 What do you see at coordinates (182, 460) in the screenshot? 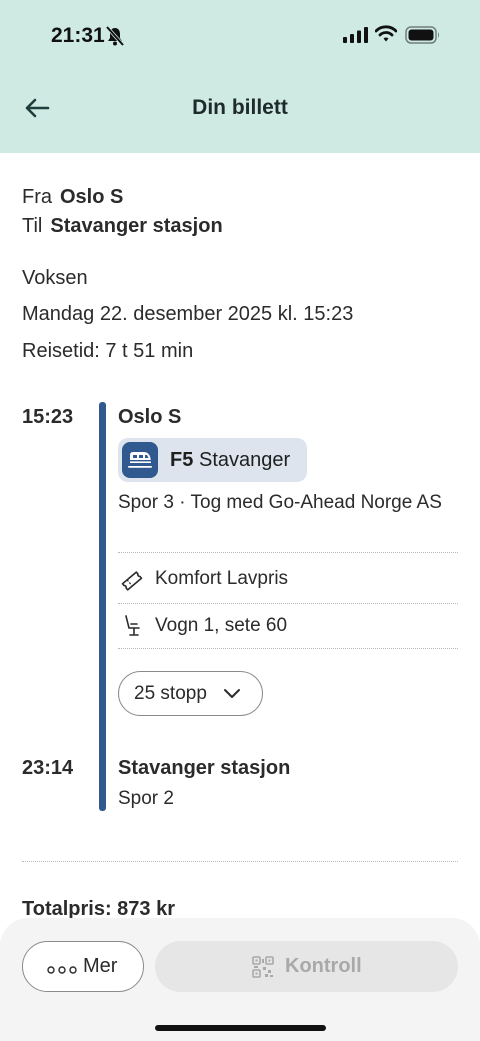
I see `train-line-number: F5` at bounding box center [182, 460].